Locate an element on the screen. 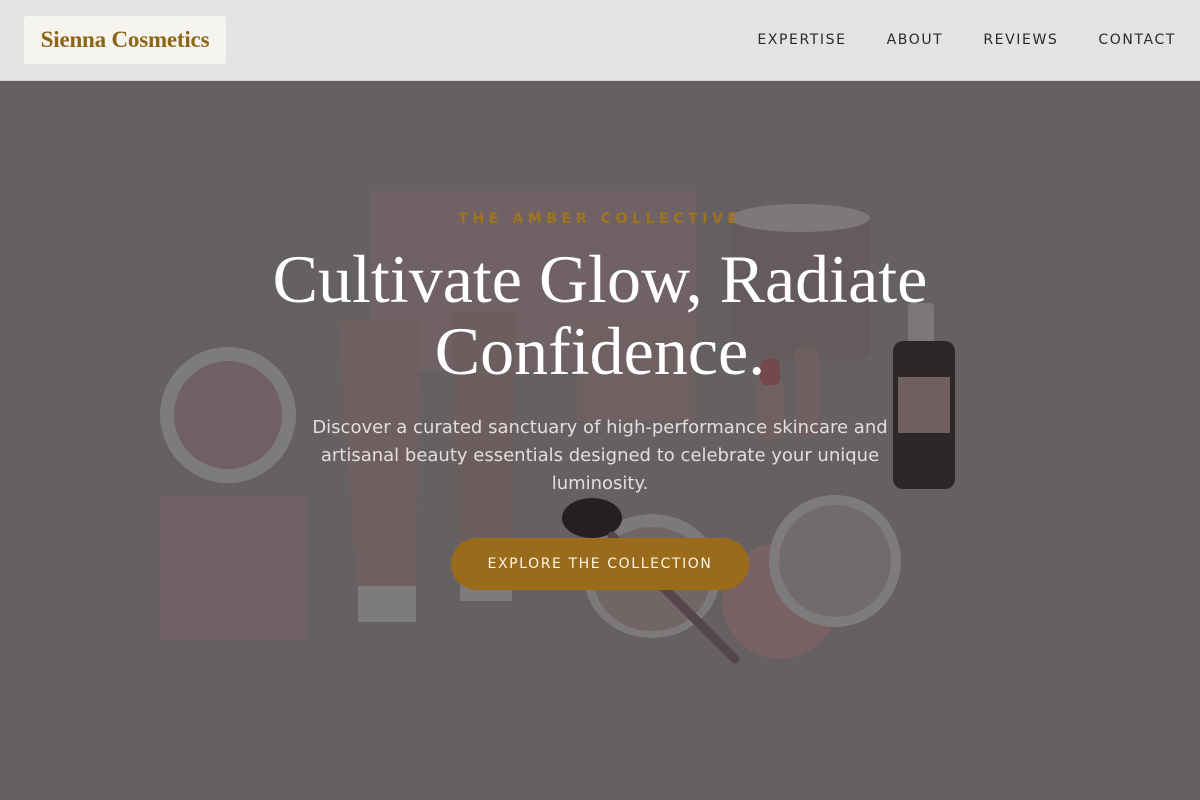 The height and width of the screenshot is (800, 1200). nav-about: ABOUT is located at coordinates (915, 40).